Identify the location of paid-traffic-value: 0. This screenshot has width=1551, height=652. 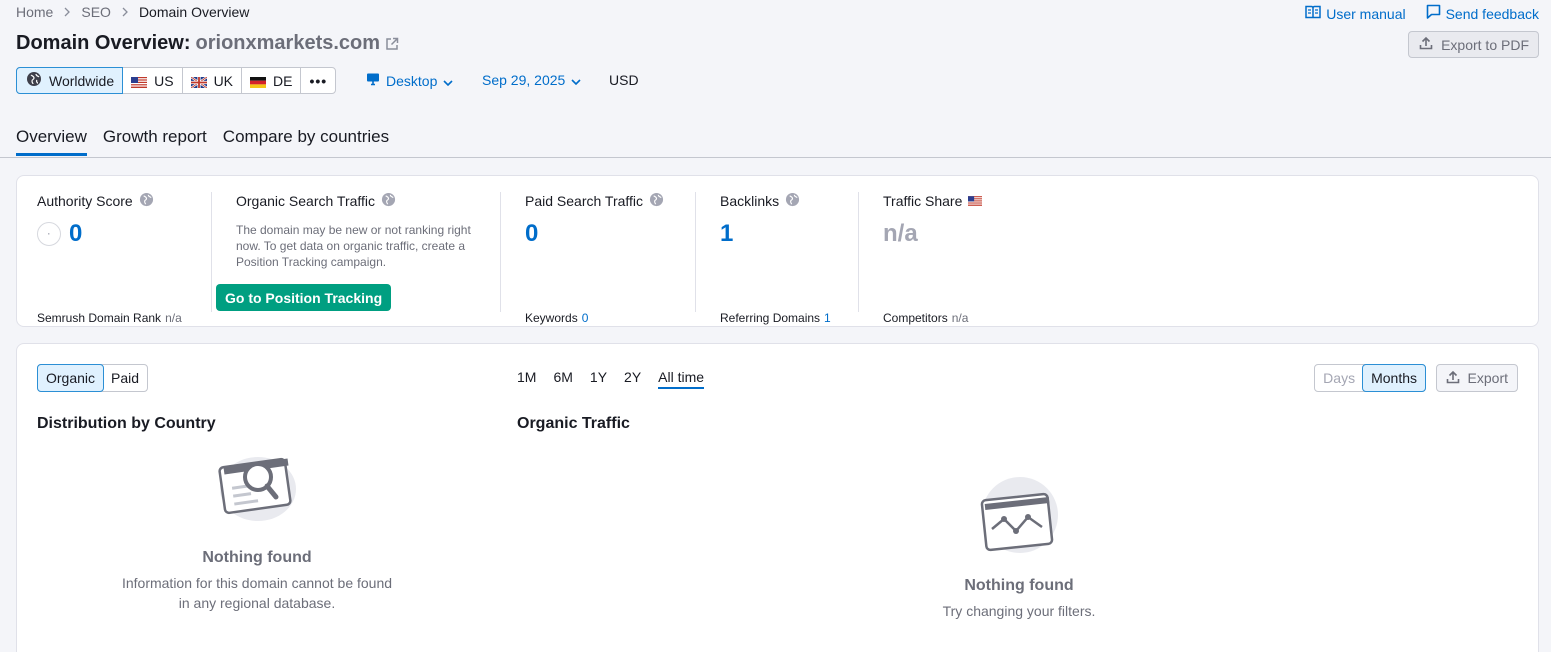
(594, 234).